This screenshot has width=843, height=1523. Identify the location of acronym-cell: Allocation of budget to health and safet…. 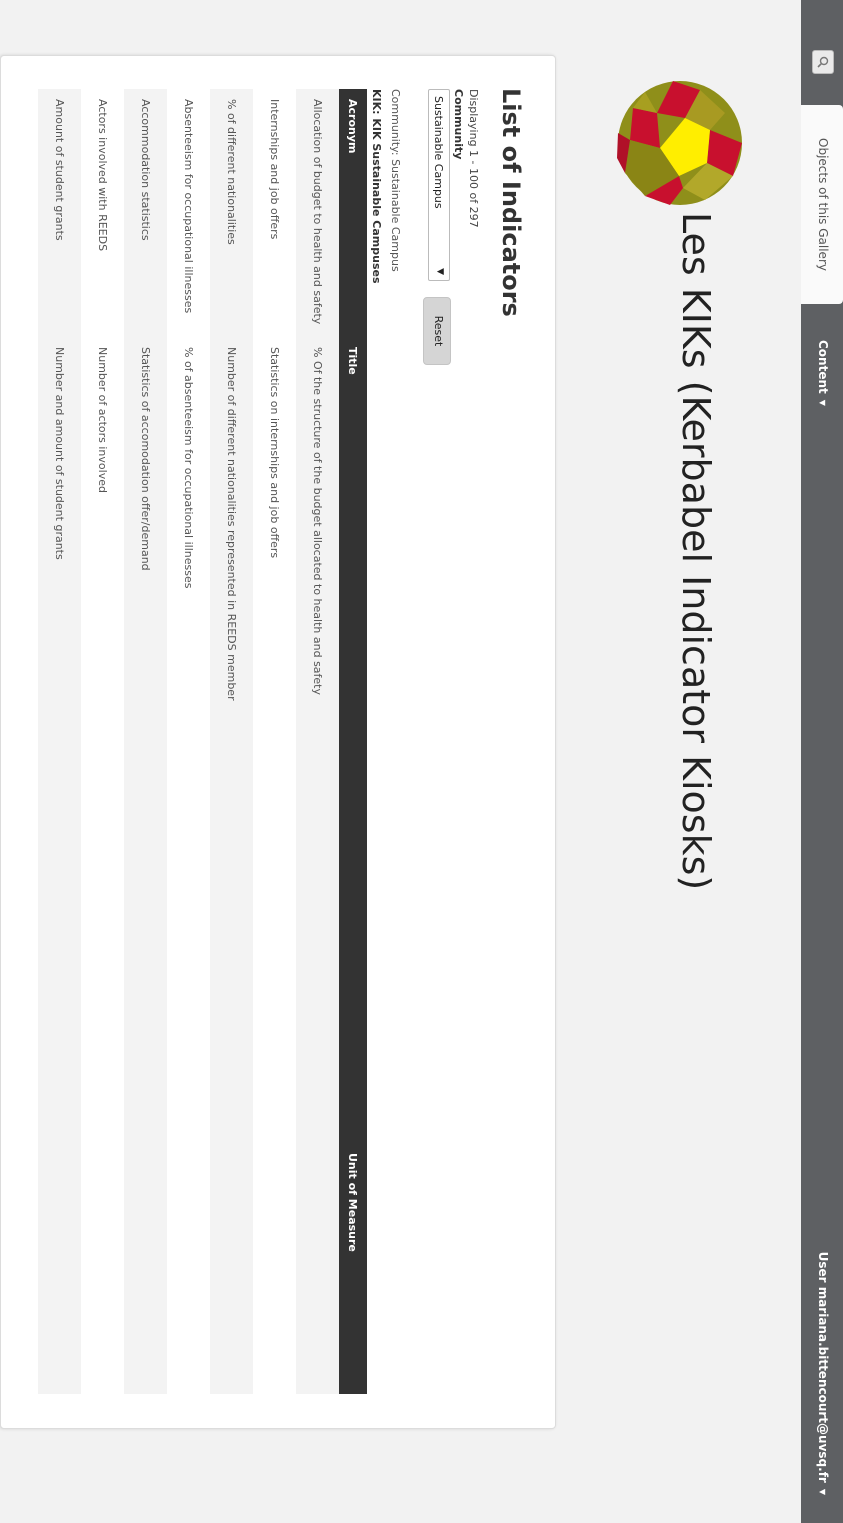
(317, 213).